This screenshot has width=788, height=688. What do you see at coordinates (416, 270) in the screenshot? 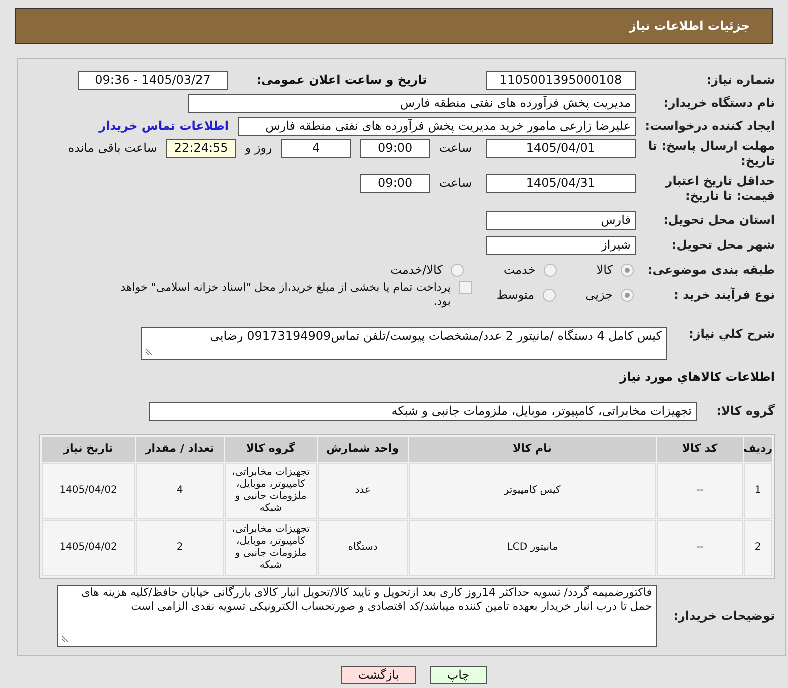
I see `field-text: کالا/خدمت` at bounding box center [416, 270].